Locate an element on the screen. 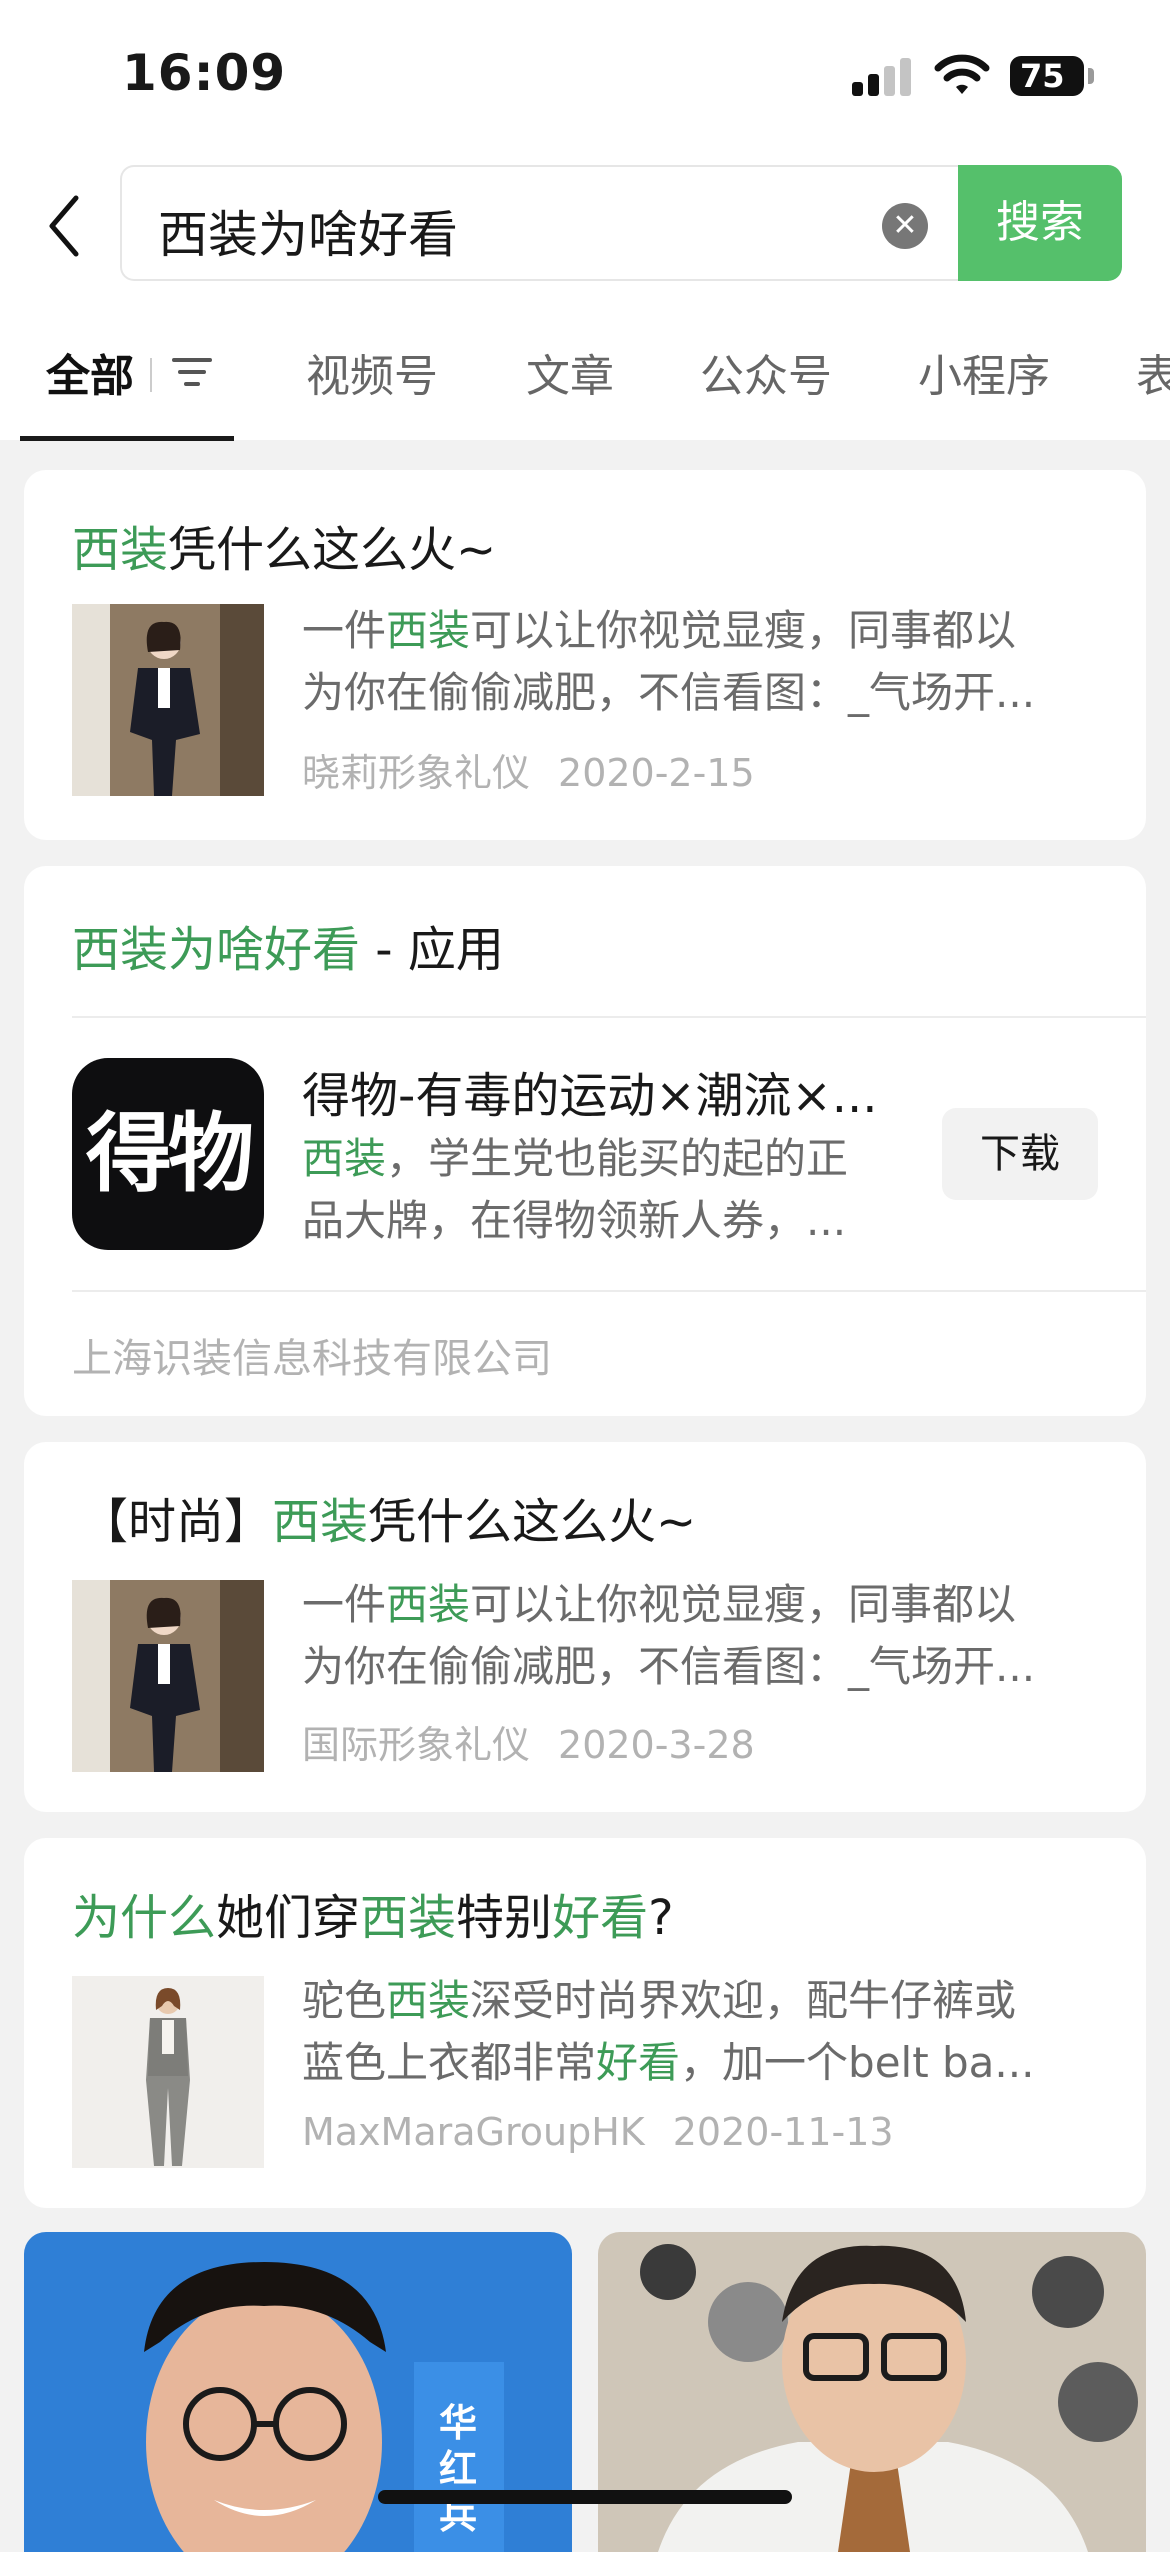  result-title: 为什么她们穿西装特别好看? is located at coordinates (373, 1918).